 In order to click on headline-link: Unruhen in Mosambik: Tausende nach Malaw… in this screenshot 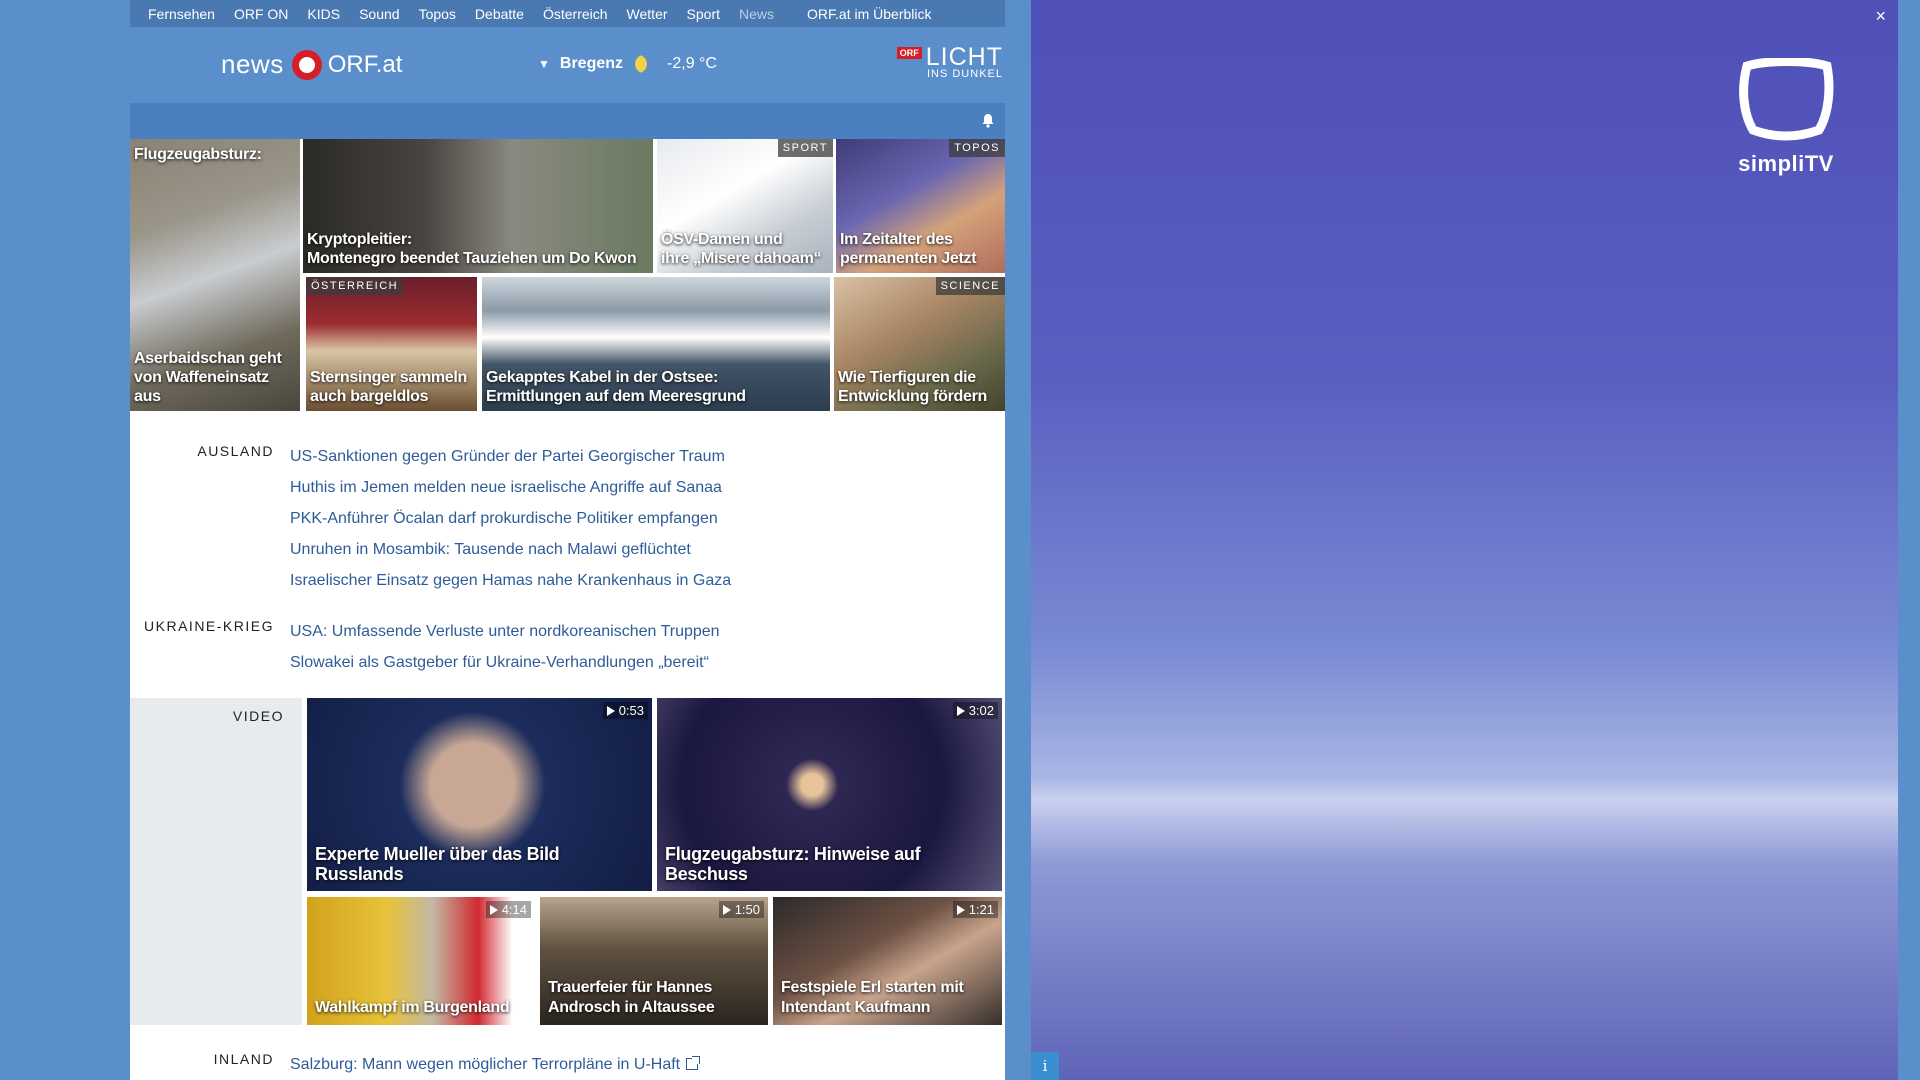, I will do `click(510, 549)`.